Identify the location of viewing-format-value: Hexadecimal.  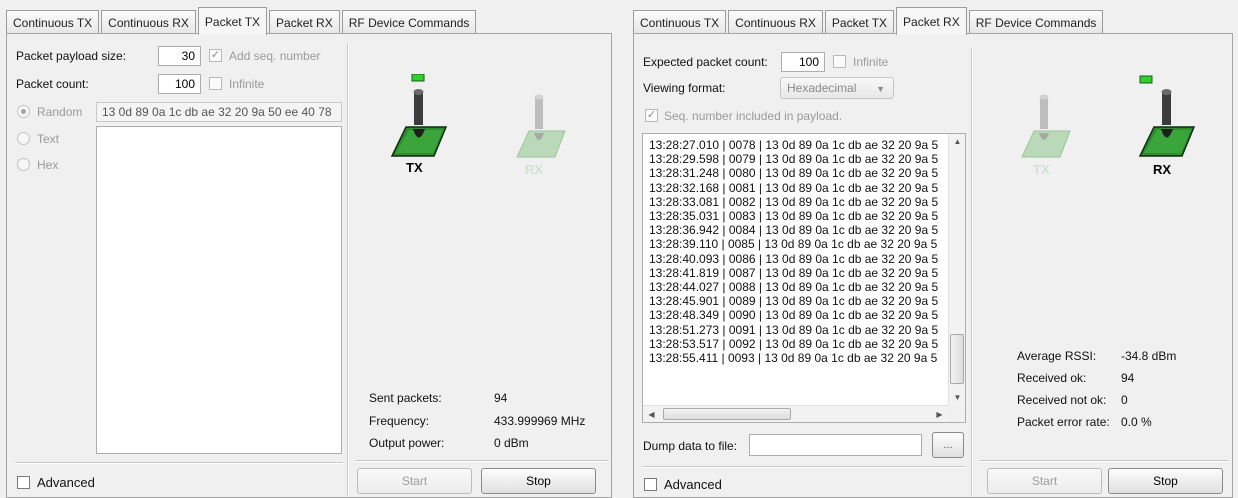
(822, 88).